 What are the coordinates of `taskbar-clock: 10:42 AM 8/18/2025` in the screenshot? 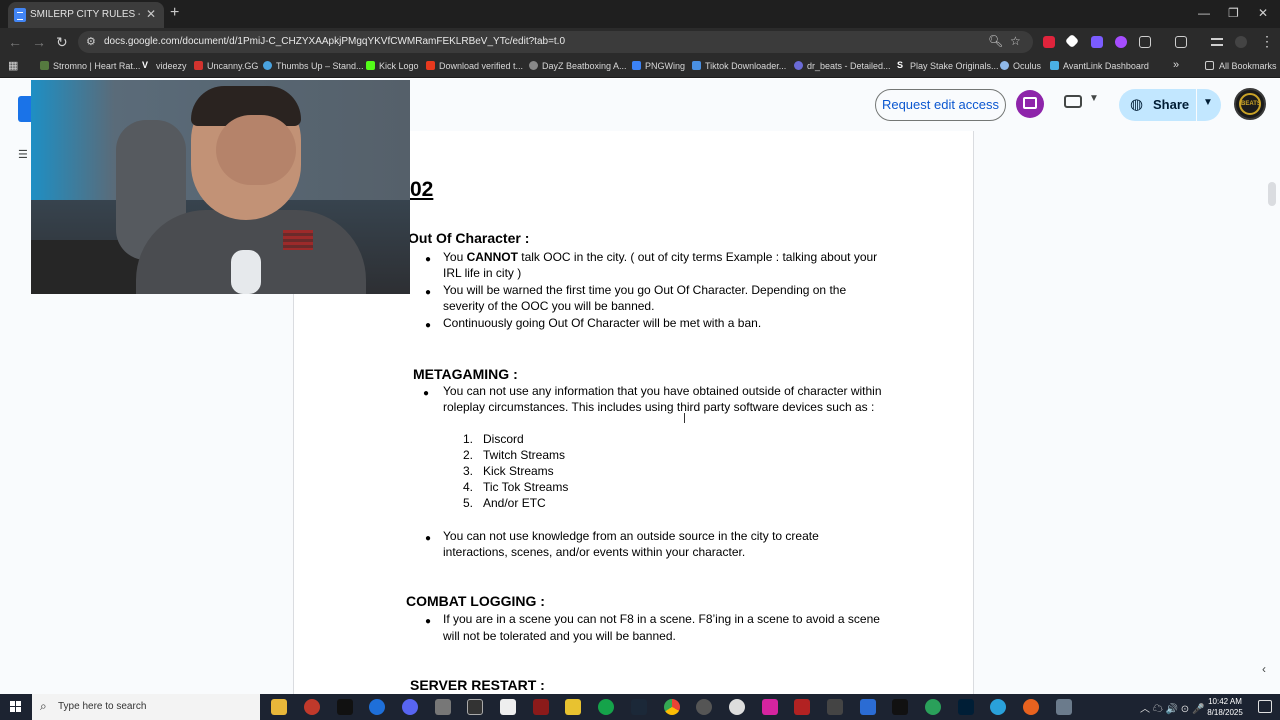 It's located at (1225, 707).